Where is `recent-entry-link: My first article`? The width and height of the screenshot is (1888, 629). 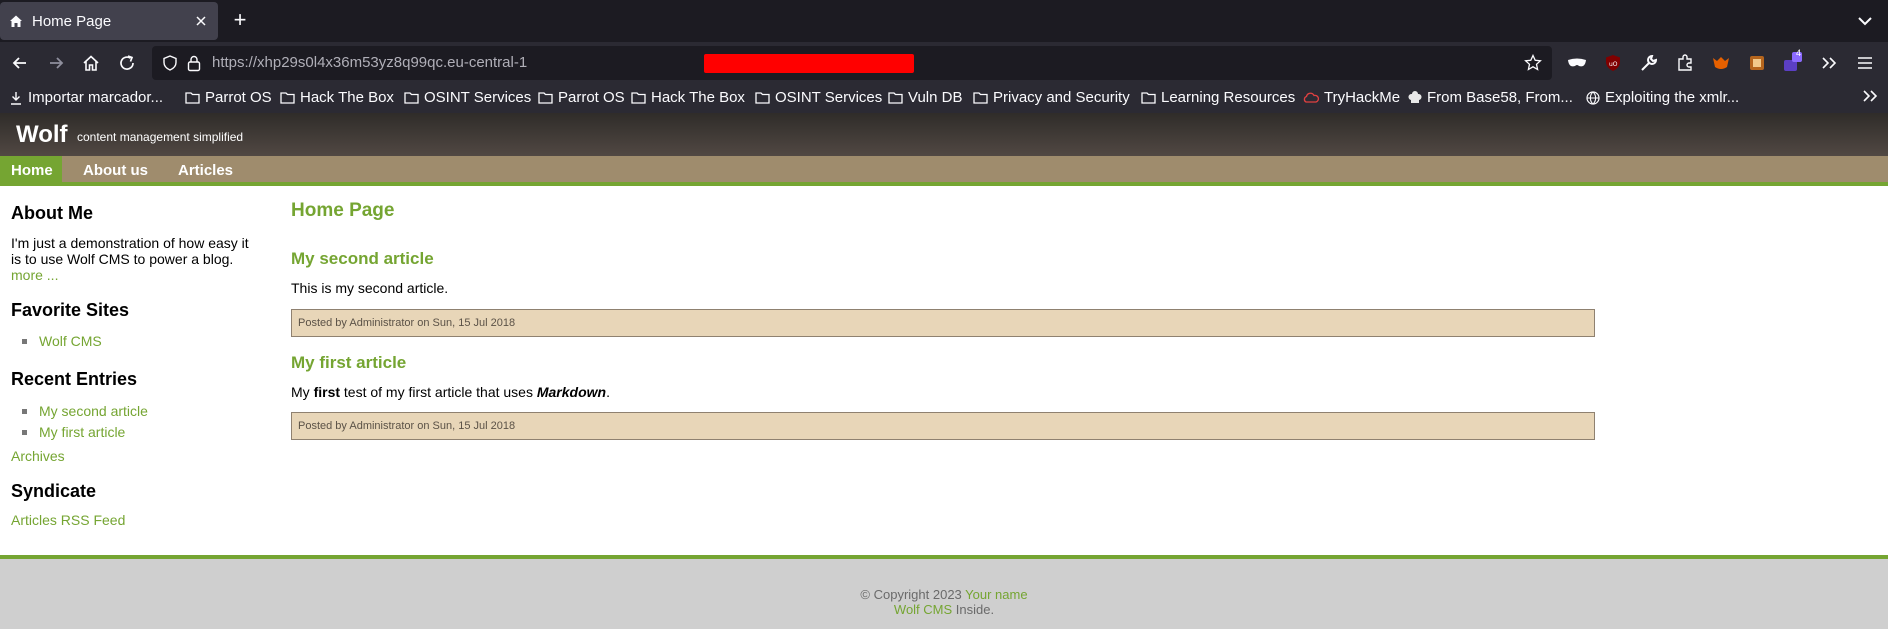
recent-entry-link: My first article is located at coordinates (79, 433).